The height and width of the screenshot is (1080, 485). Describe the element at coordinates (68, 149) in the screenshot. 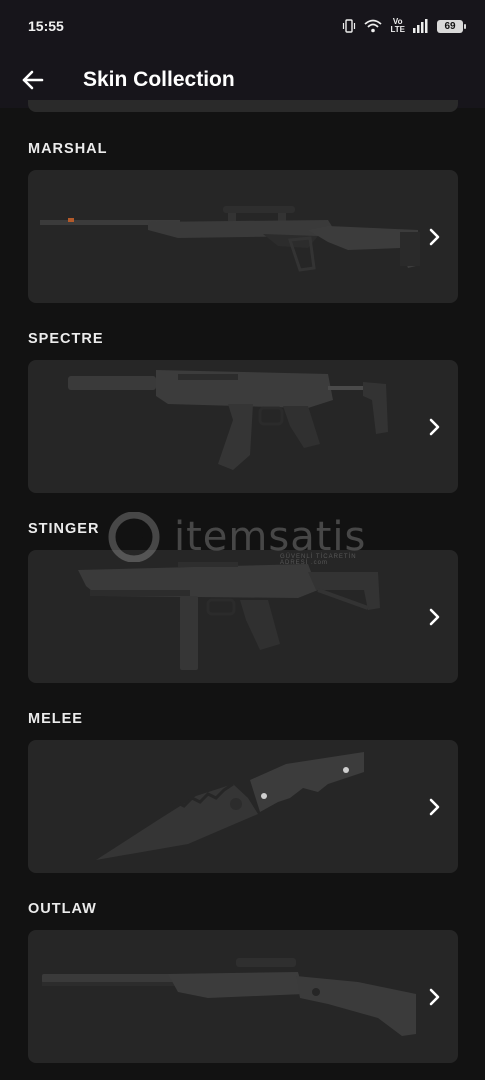

I see `section-title: MARSHAL` at that location.